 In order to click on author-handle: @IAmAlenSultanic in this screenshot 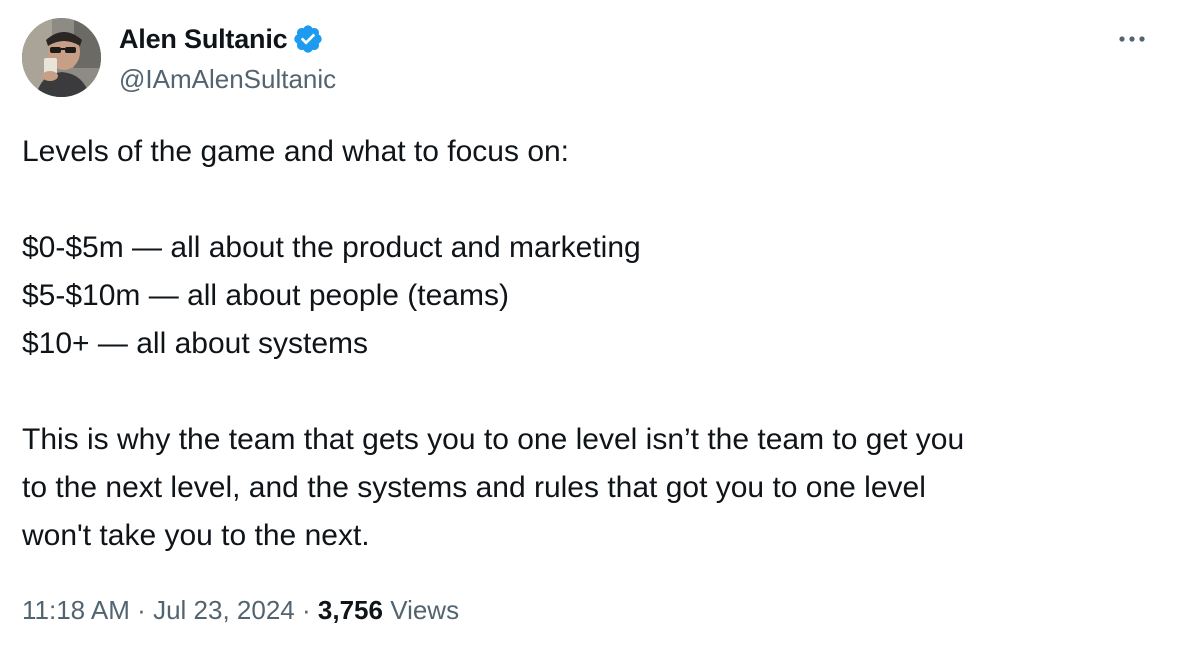, I will do `click(227, 79)`.